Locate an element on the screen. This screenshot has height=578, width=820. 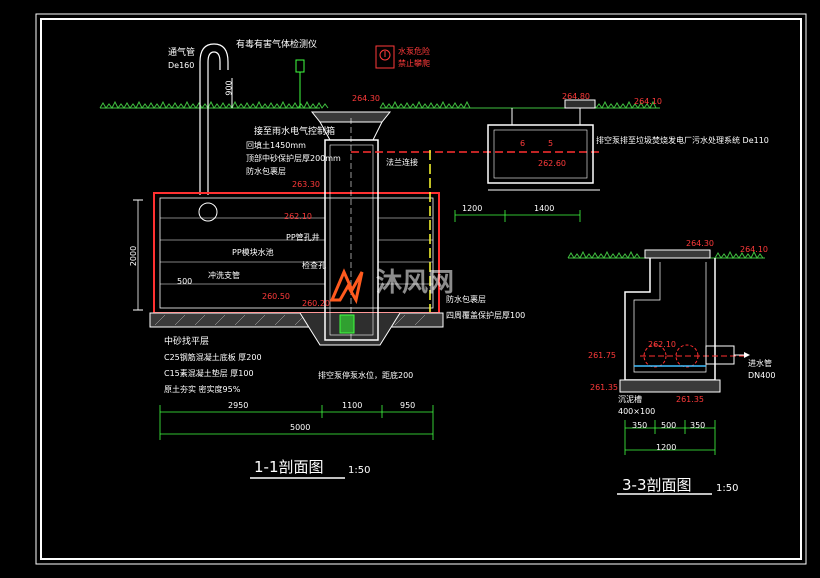
inlet-pipe is located at coordinates (720, 355).